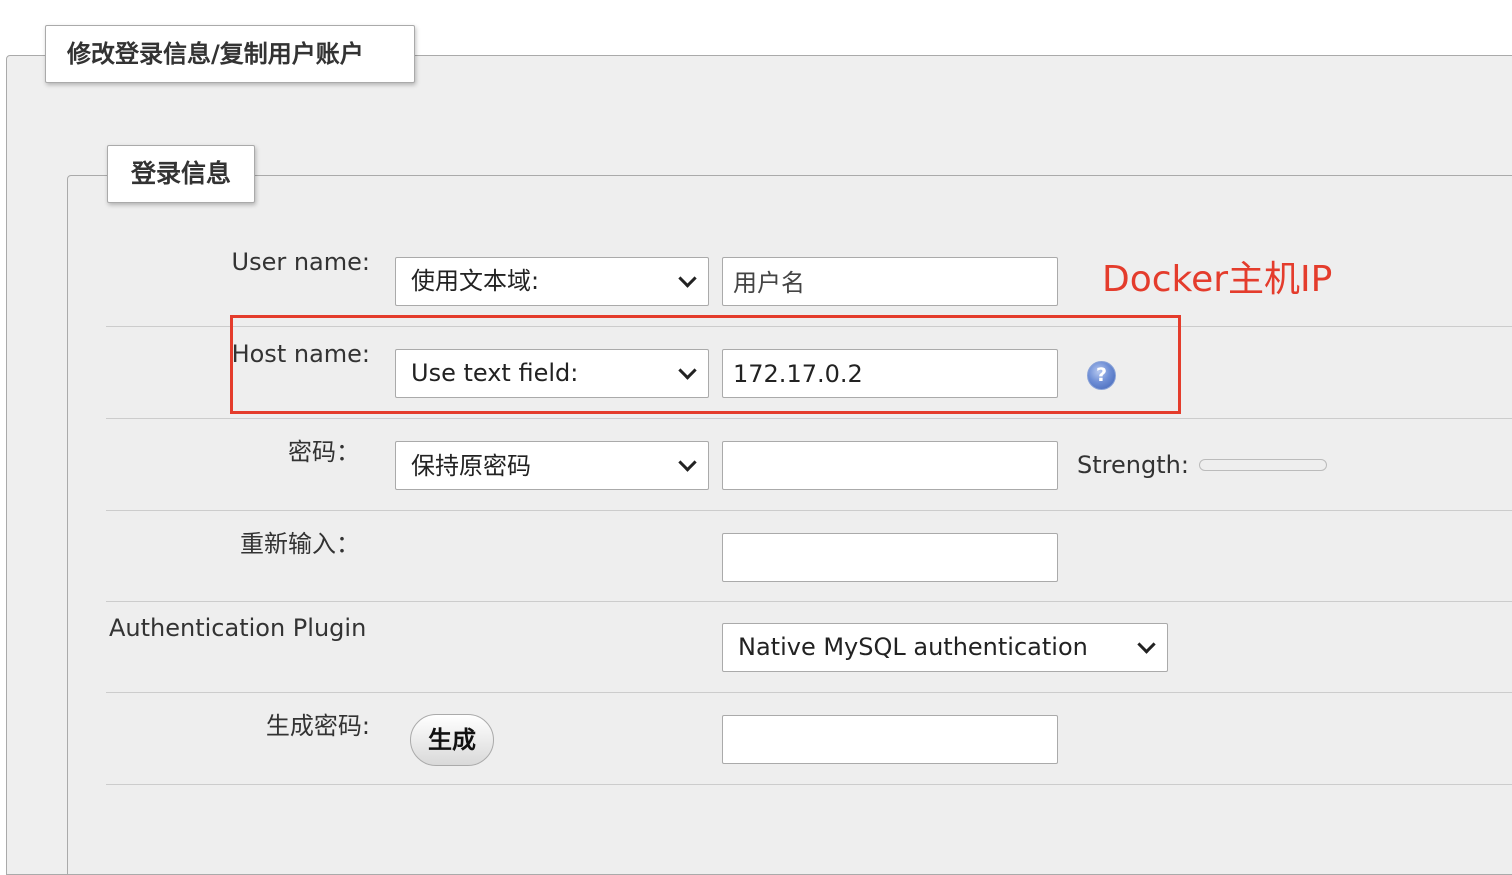 This screenshot has width=1512, height=875. Describe the element at coordinates (705, 364) in the screenshot. I see `annotation-highlight-box` at that location.